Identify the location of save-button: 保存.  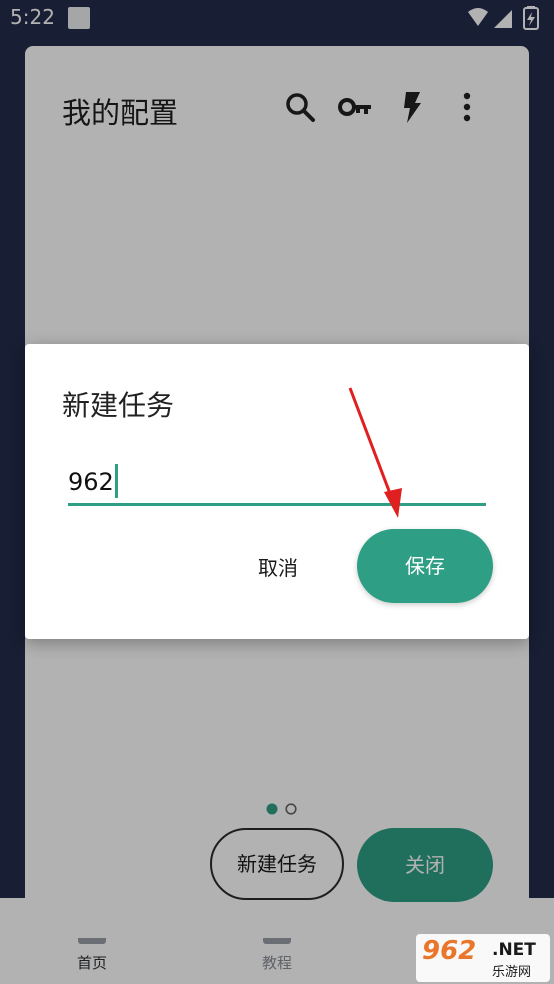
(425, 566).